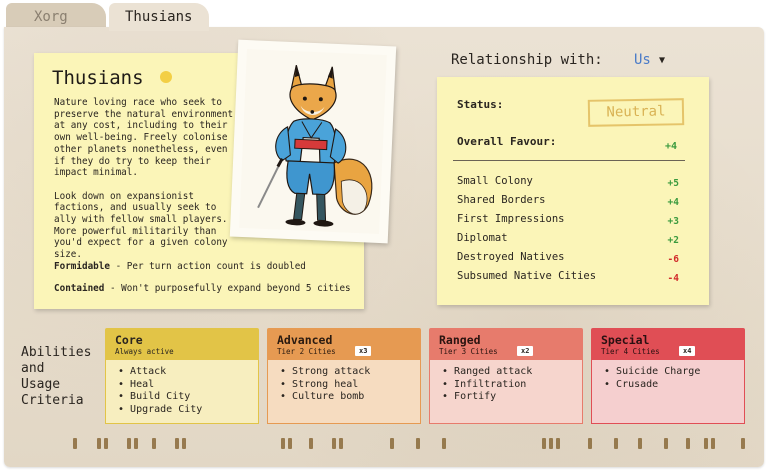 Image resolution: width=768 pixels, height=470 pixels. Describe the element at coordinates (82, 266) in the screenshot. I see `trait-name: Formidable` at that location.